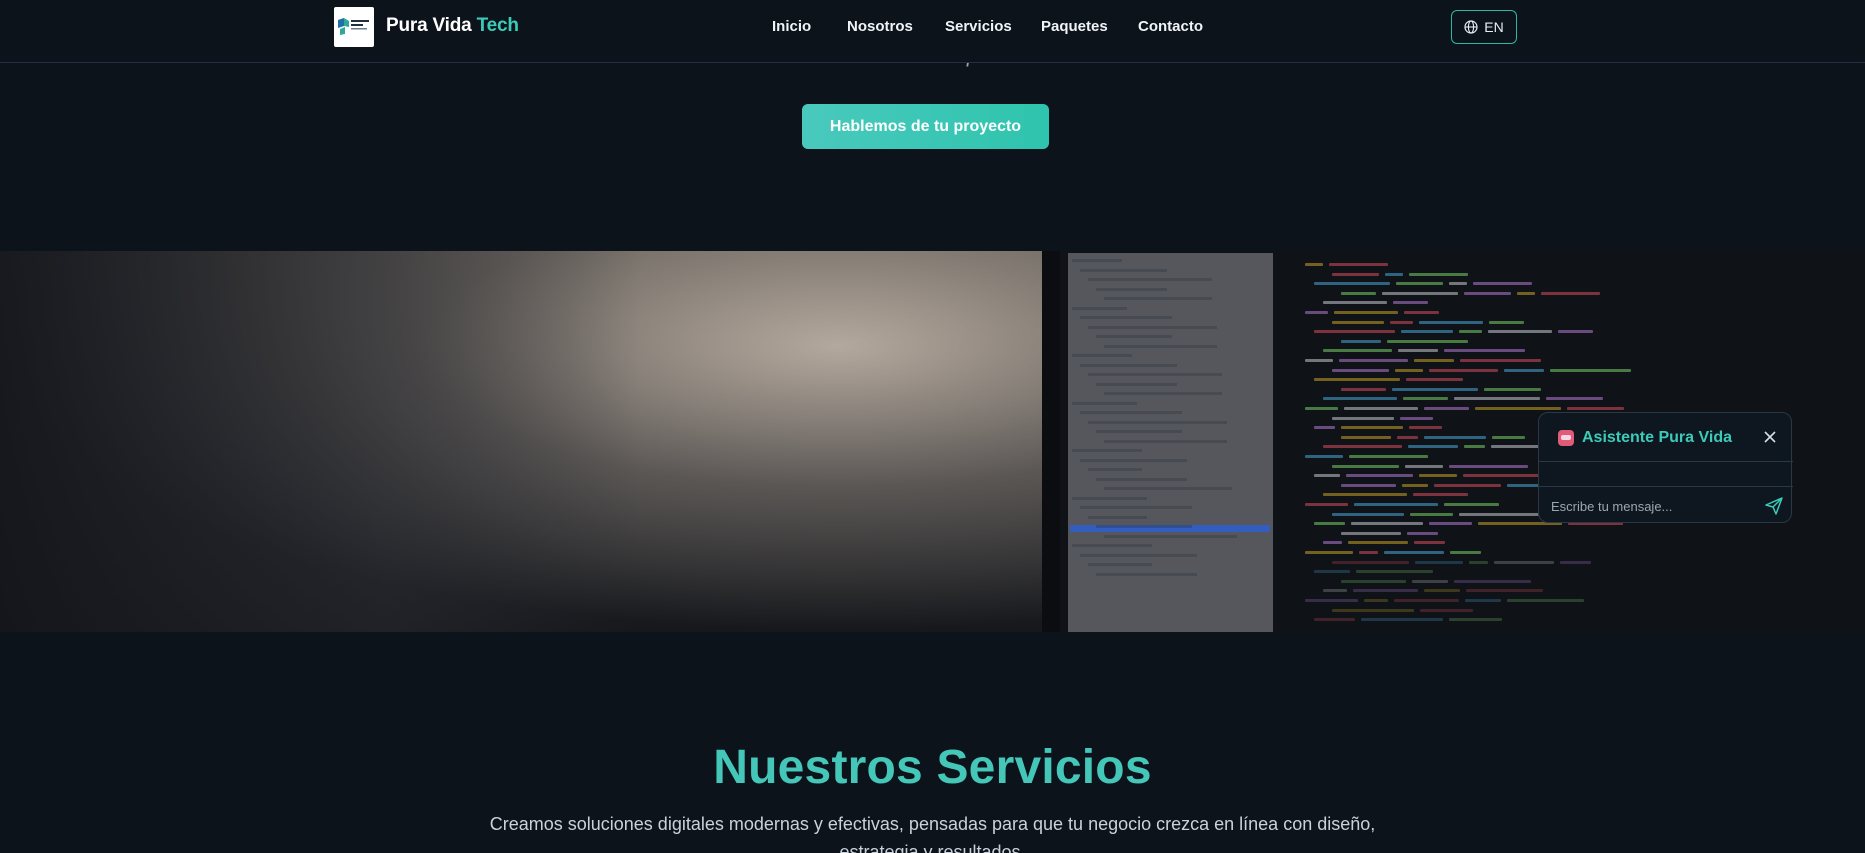 The image size is (1865, 853). What do you see at coordinates (1051, 441) in the screenshot?
I see `banner-divider` at bounding box center [1051, 441].